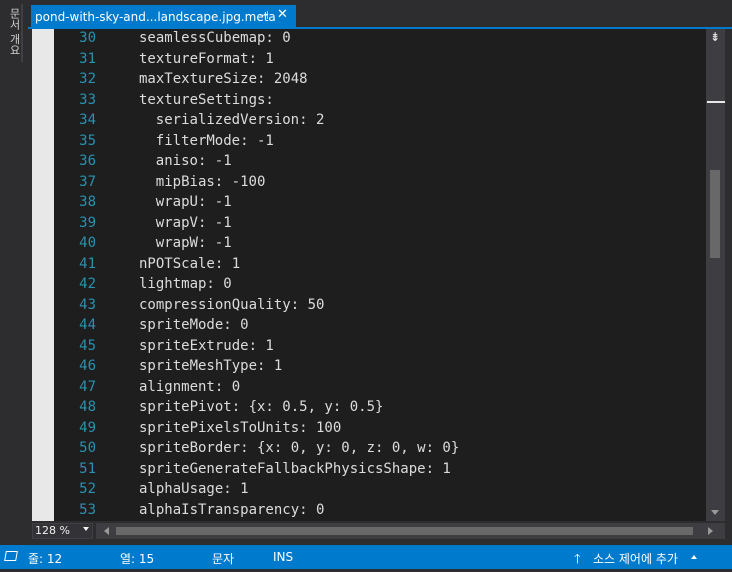 The height and width of the screenshot is (572, 732). I want to click on code-text: spritePivot: {x: 0.5, y: 0.5}, so click(261, 407).